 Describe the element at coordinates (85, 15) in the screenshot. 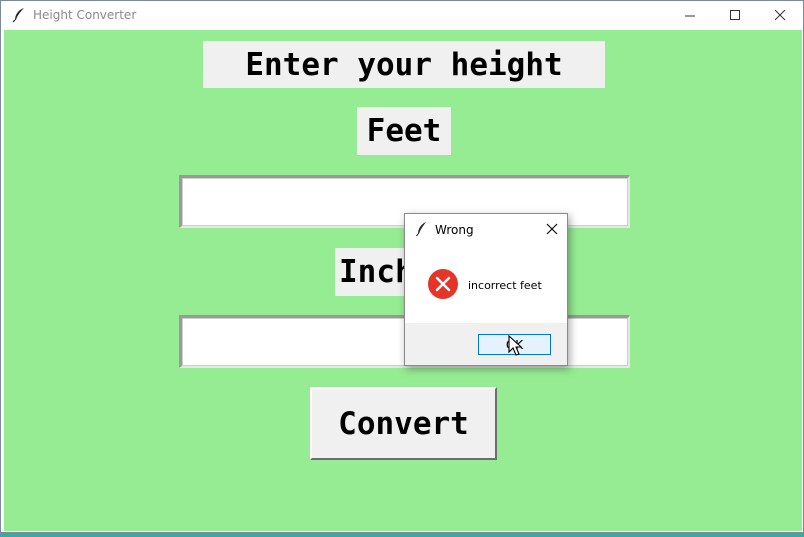

I see `window-title: Height Converter` at that location.